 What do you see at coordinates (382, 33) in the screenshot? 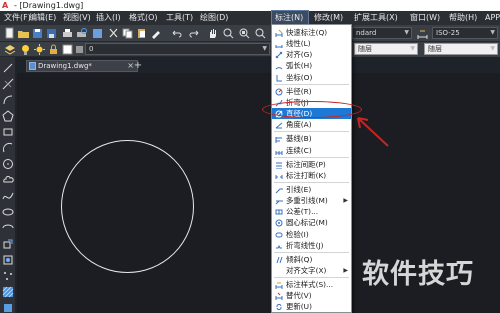
I see `text-style-combo: ndard ▼` at bounding box center [382, 33].